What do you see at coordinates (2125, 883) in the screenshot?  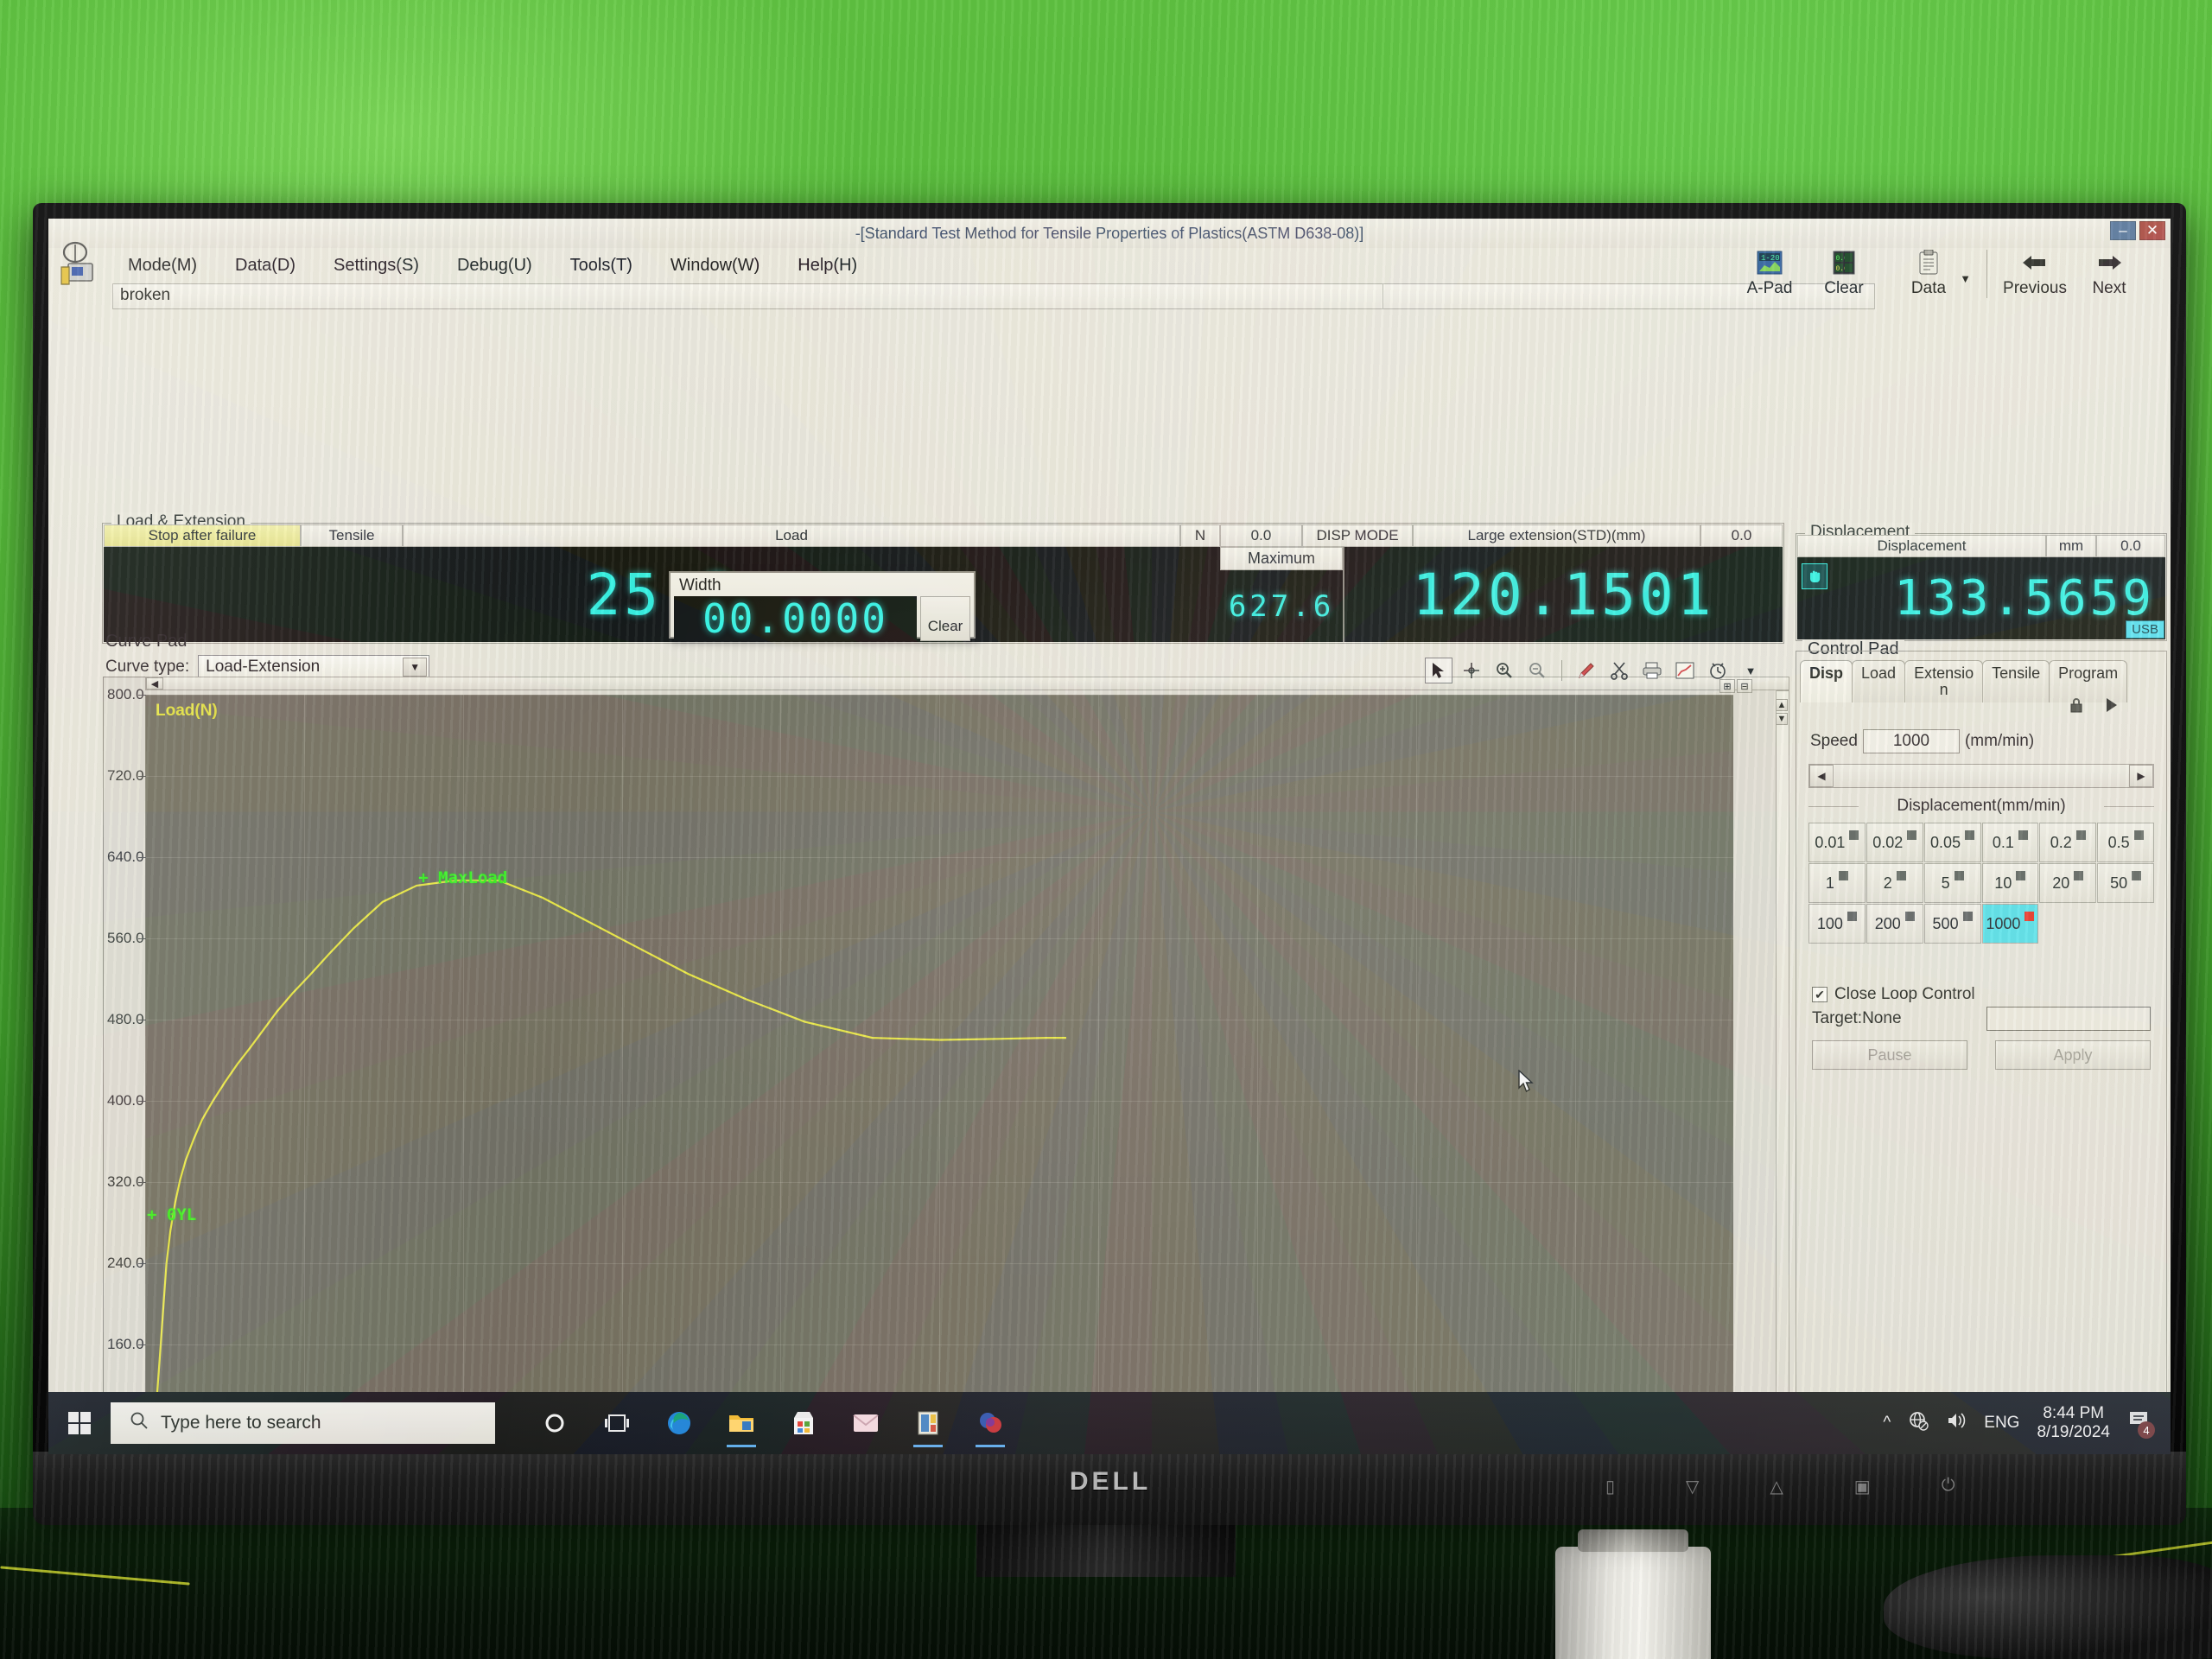 I see `speed-preset-50: 50` at bounding box center [2125, 883].